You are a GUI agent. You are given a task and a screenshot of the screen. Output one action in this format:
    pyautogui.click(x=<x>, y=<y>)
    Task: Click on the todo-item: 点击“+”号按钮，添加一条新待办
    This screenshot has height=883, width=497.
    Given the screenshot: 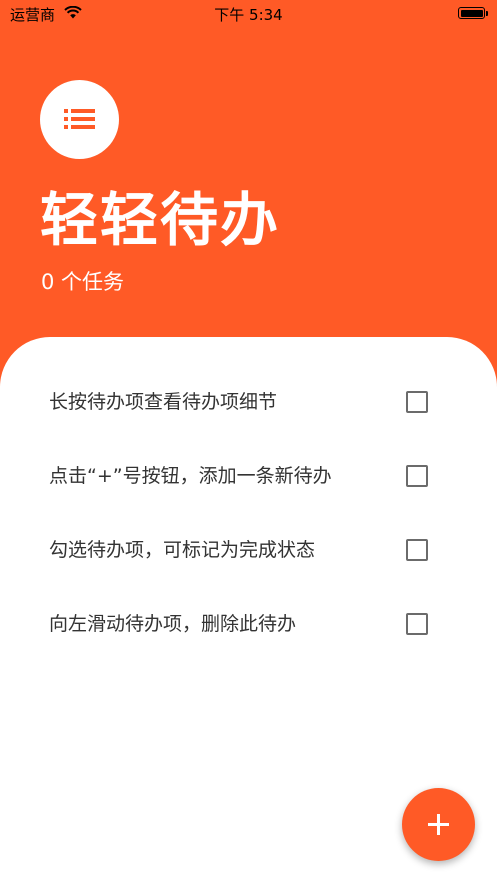 What is the action you would take?
    pyautogui.click(x=248, y=476)
    